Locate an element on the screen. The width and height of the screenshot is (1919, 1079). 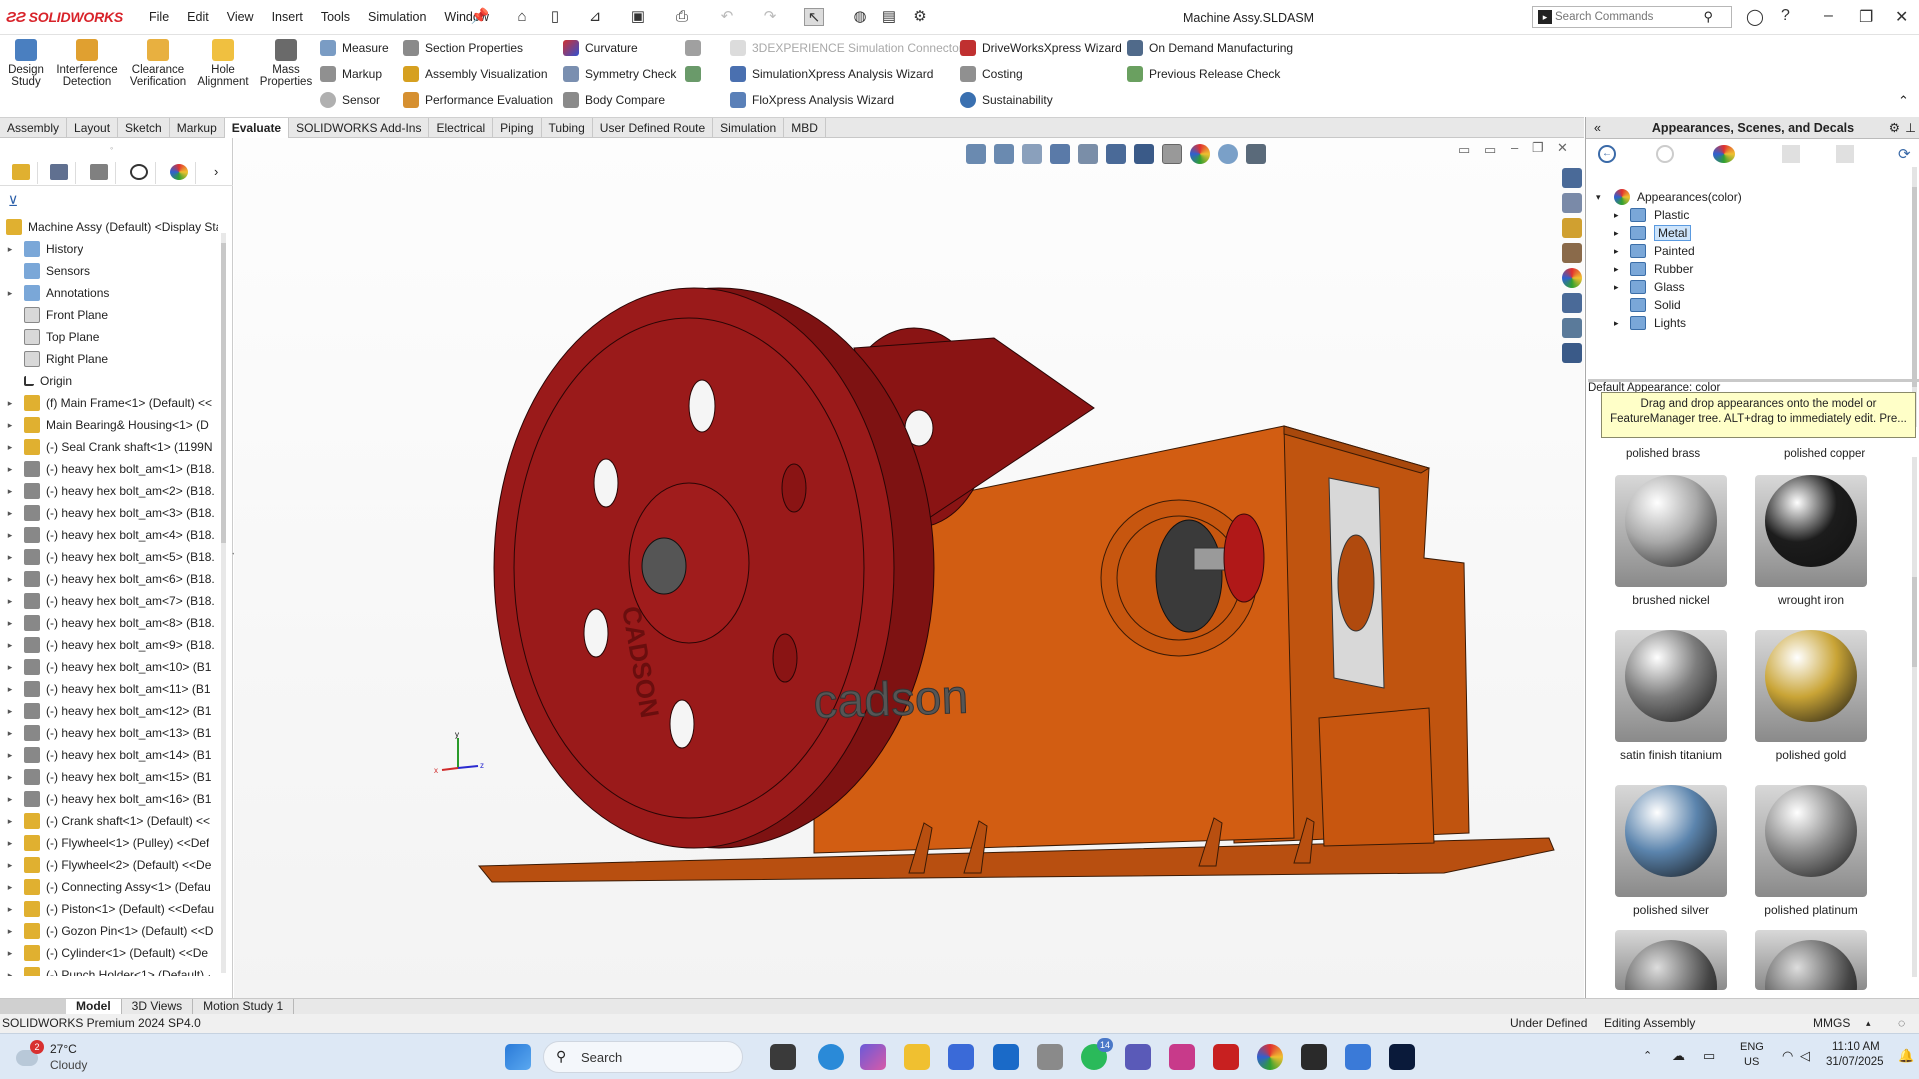
tree-scrollbar is located at coordinates (223, 603).